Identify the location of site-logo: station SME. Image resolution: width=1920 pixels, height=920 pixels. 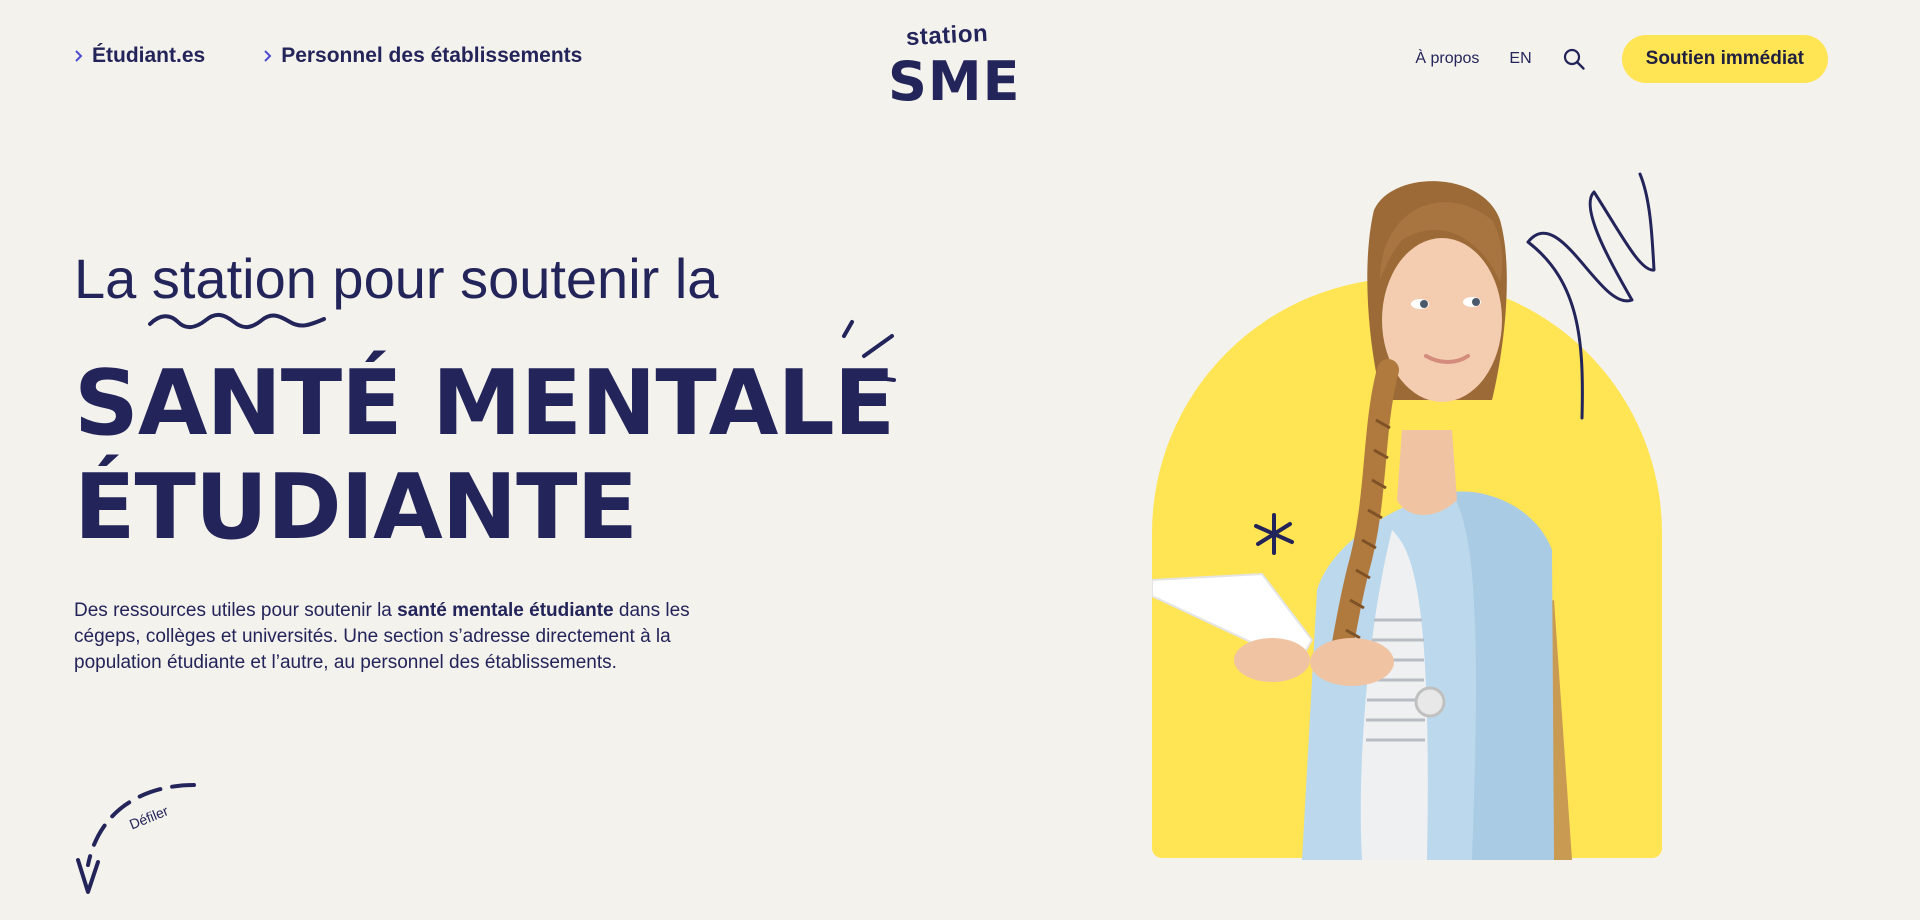
(953, 63).